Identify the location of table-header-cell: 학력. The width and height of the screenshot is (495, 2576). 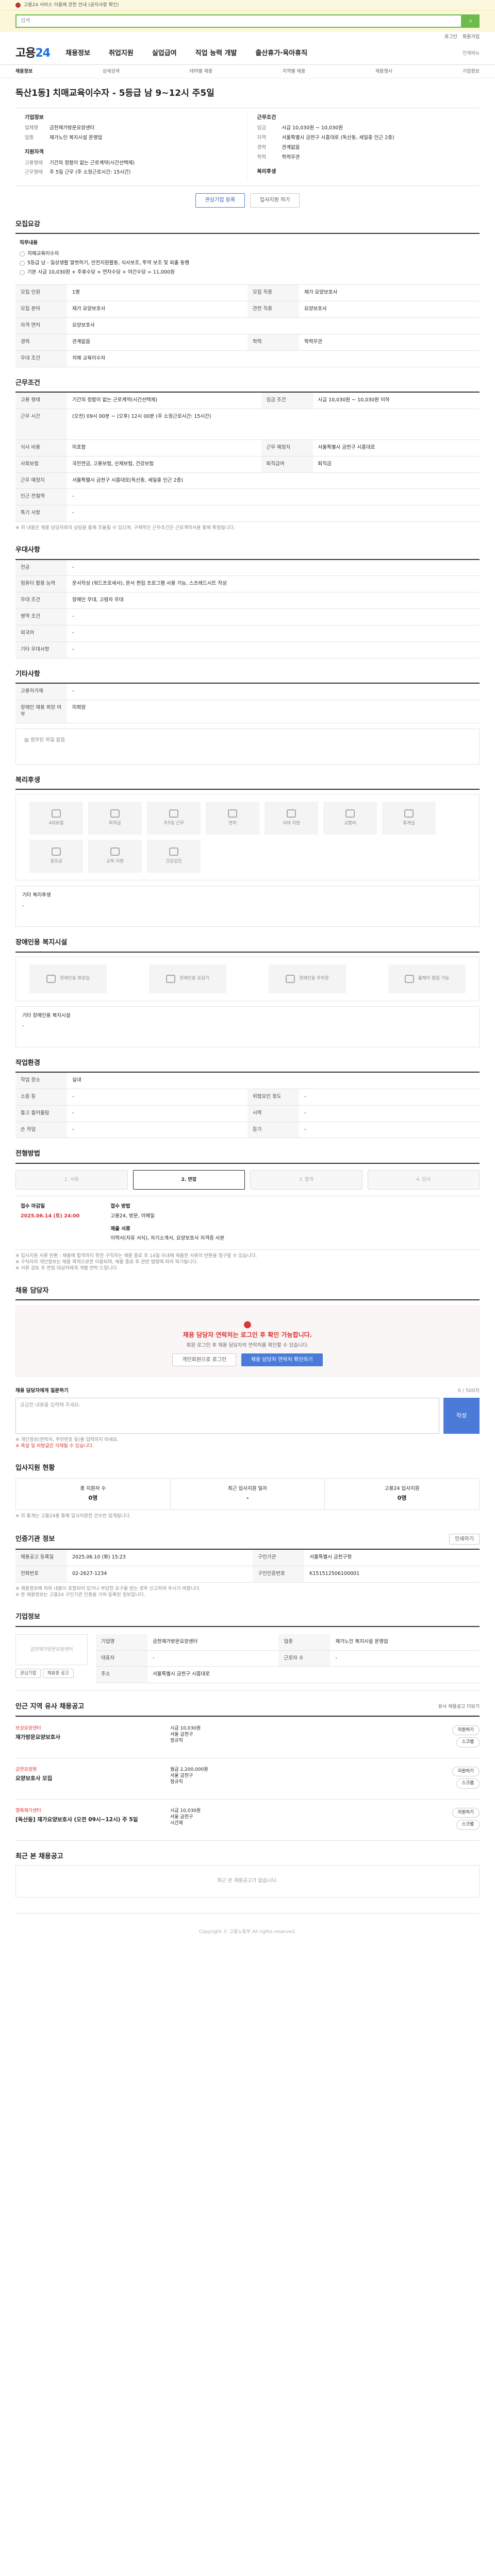
(274, 343).